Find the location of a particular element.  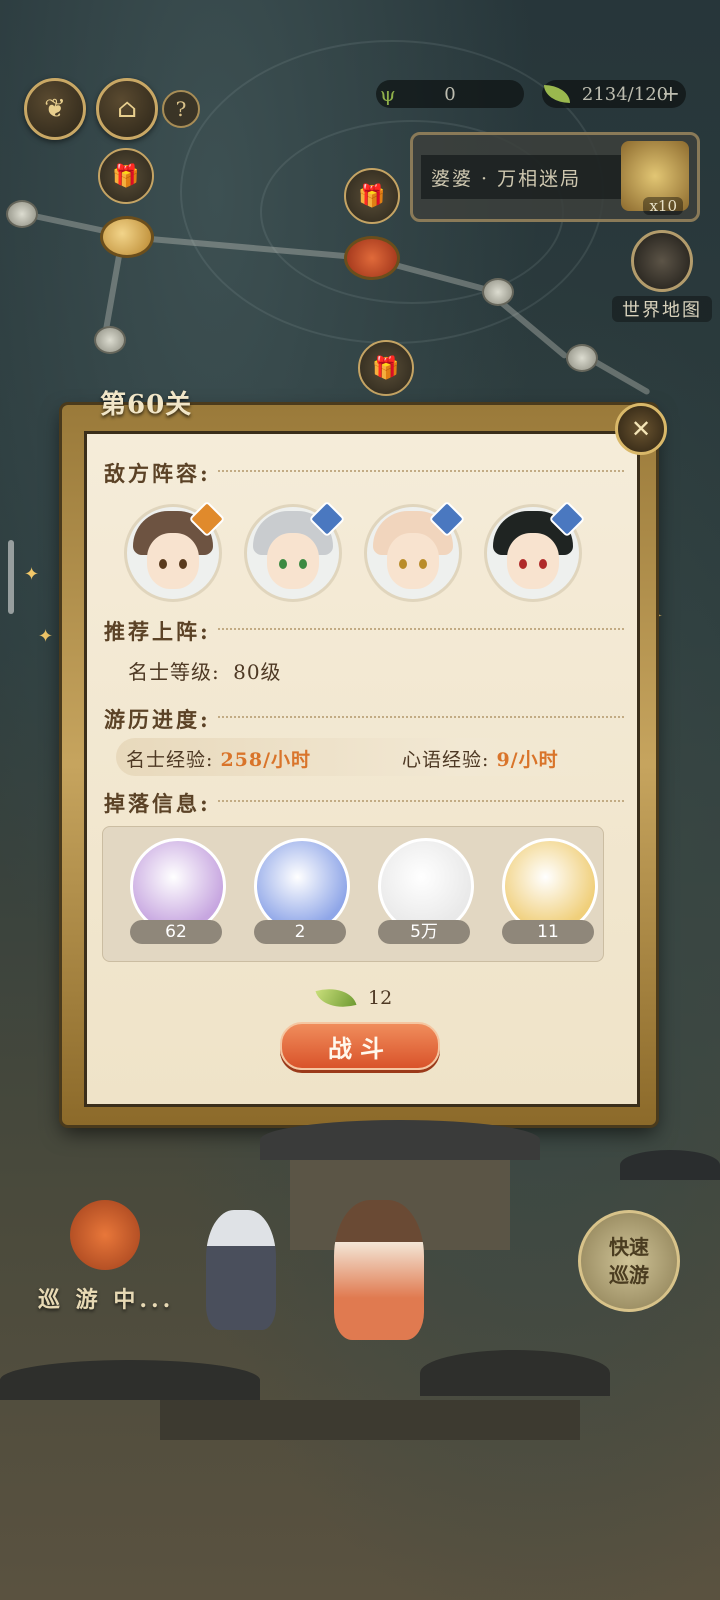

drop-count: 11 is located at coordinates (548, 932).